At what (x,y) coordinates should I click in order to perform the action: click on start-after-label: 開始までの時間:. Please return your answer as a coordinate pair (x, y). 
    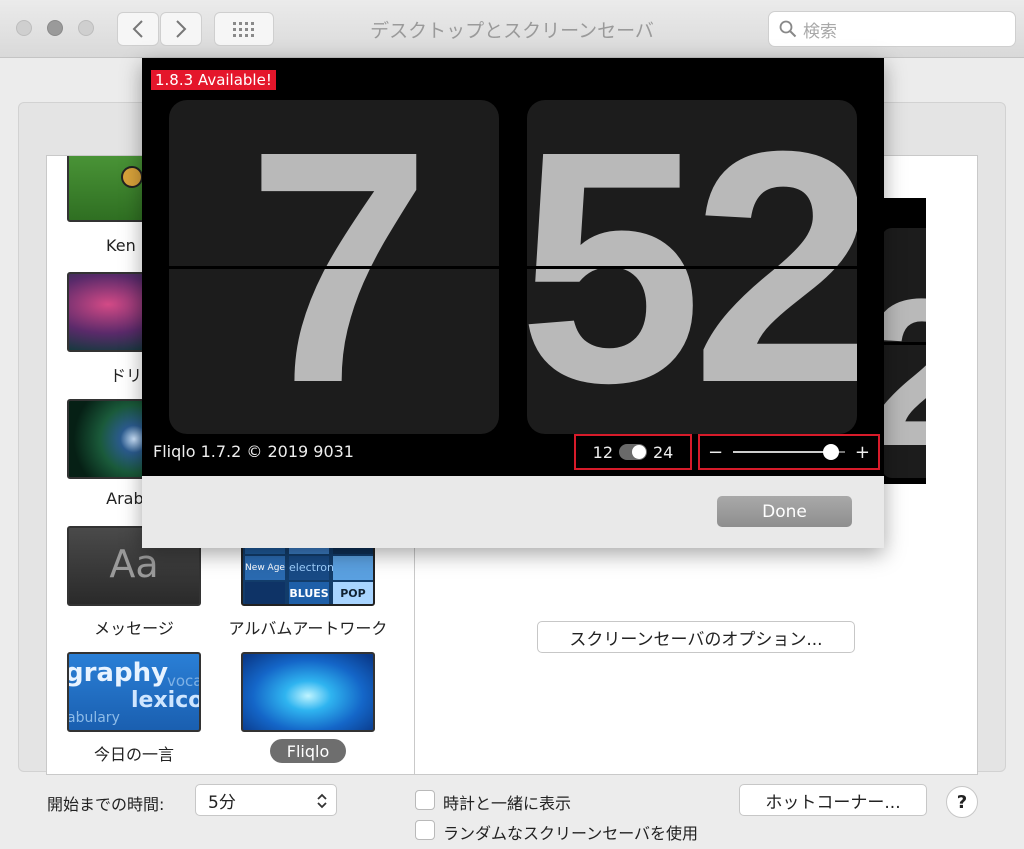
    Looking at the image, I should click on (106, 804).